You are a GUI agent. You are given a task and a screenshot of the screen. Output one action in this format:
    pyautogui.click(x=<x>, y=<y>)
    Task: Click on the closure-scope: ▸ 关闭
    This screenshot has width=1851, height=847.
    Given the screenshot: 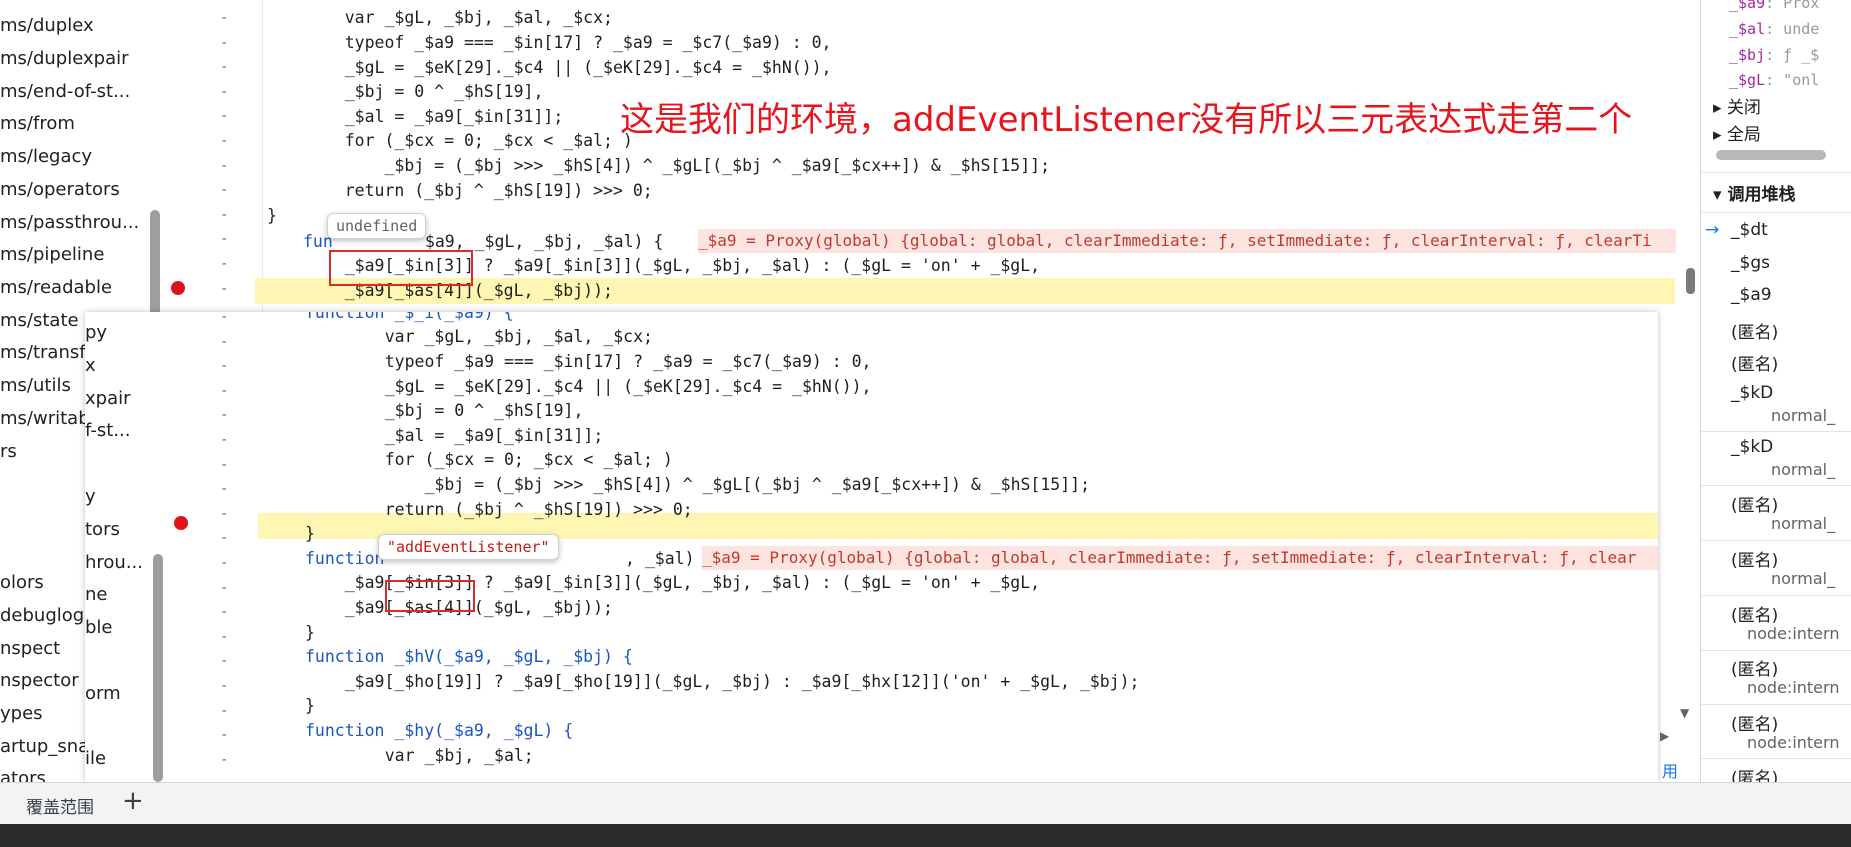 What is the action you would take?
    pyautogui.click(x=1737, y=105)
    